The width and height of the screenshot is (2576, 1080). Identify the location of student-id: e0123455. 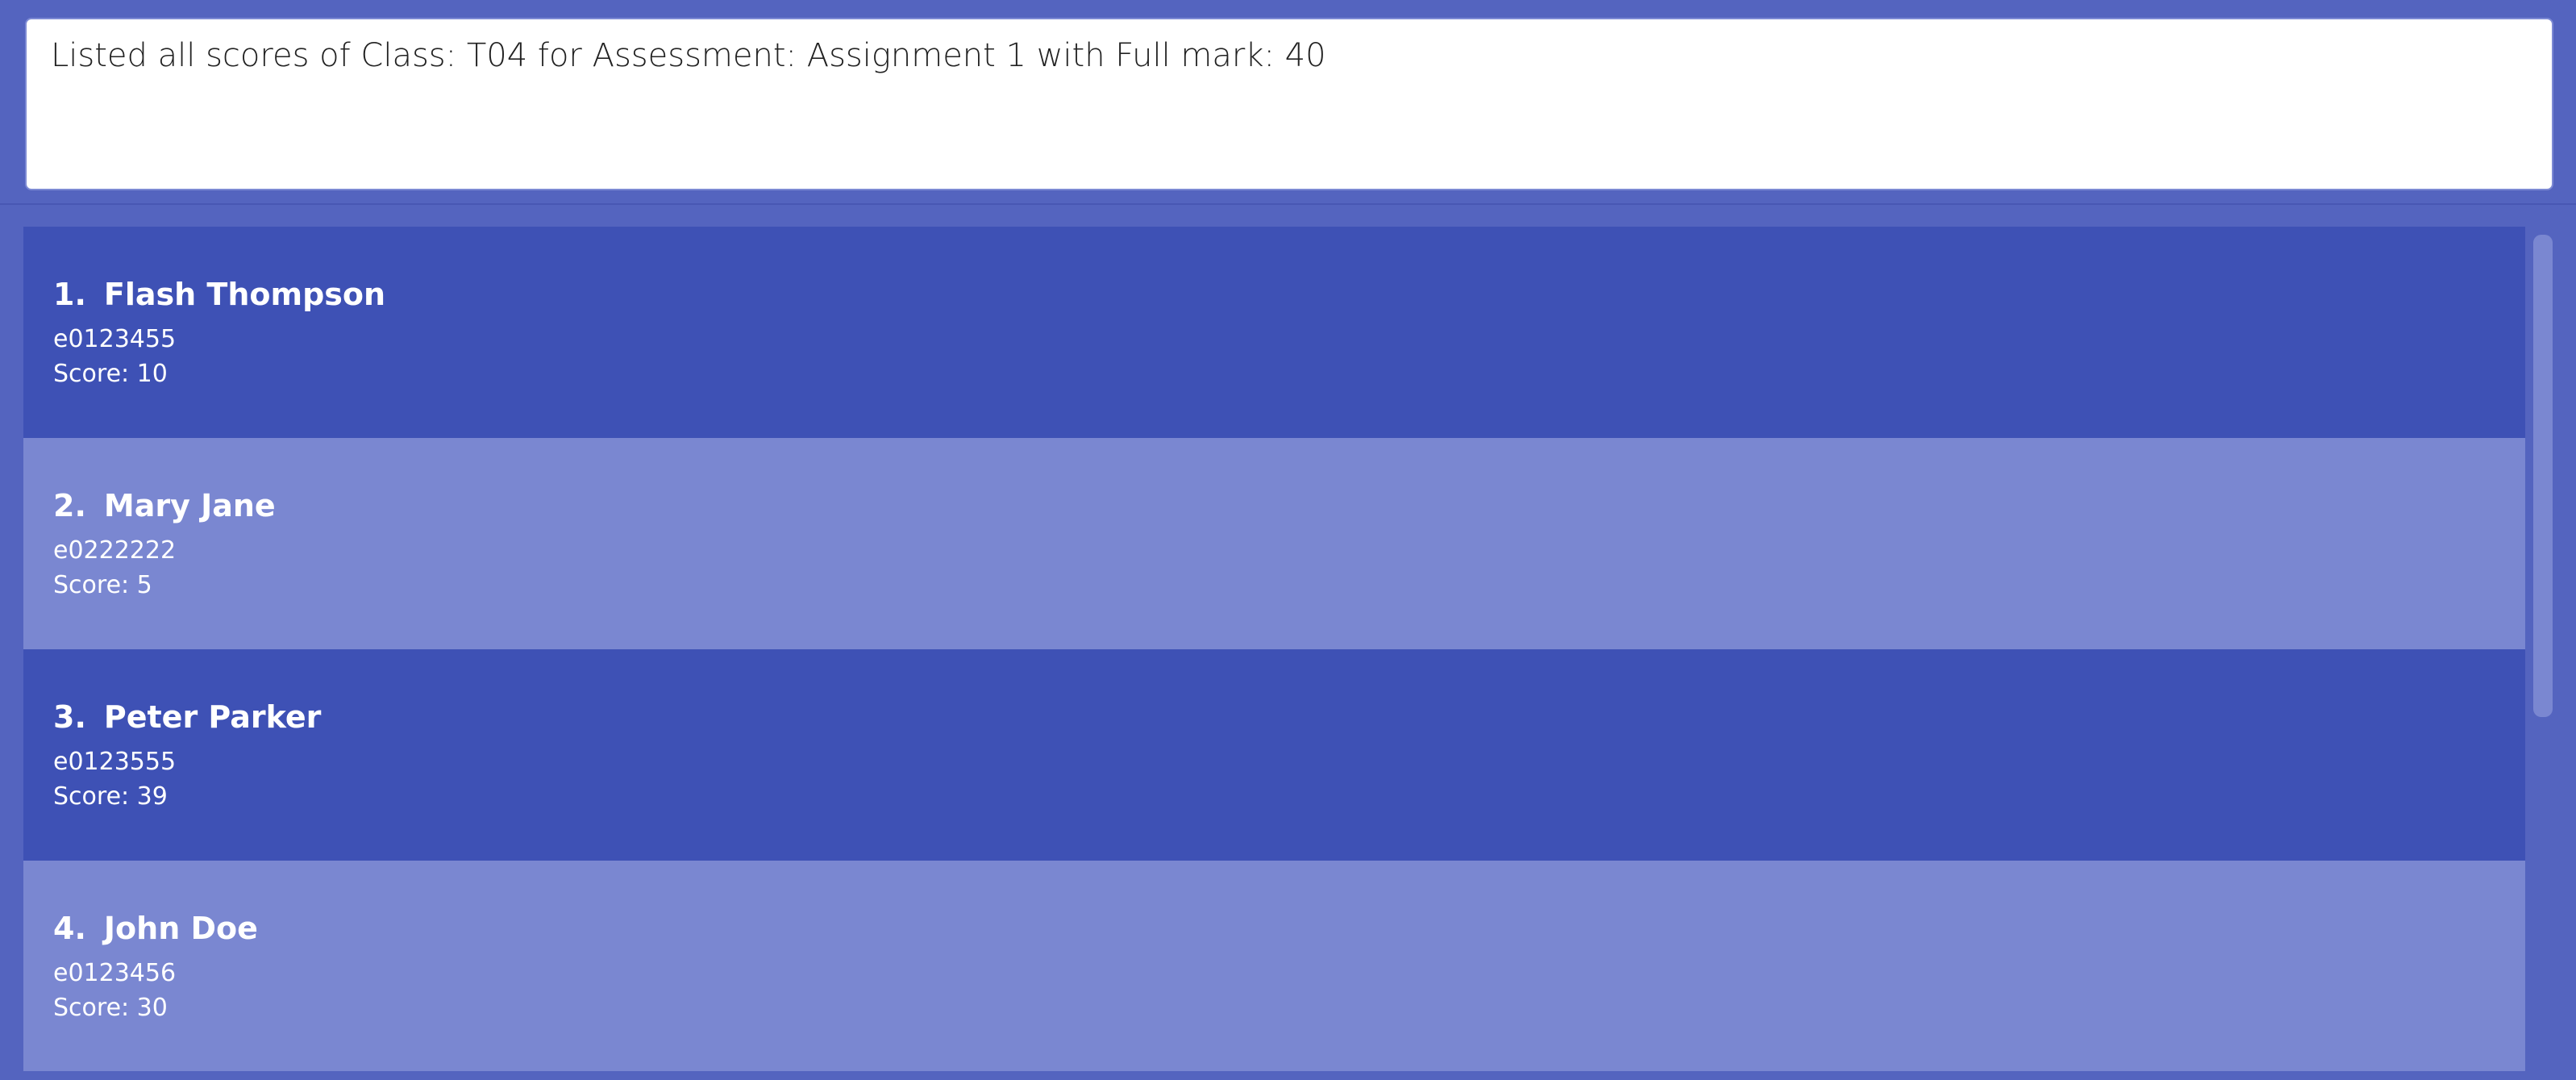
(115, 339).